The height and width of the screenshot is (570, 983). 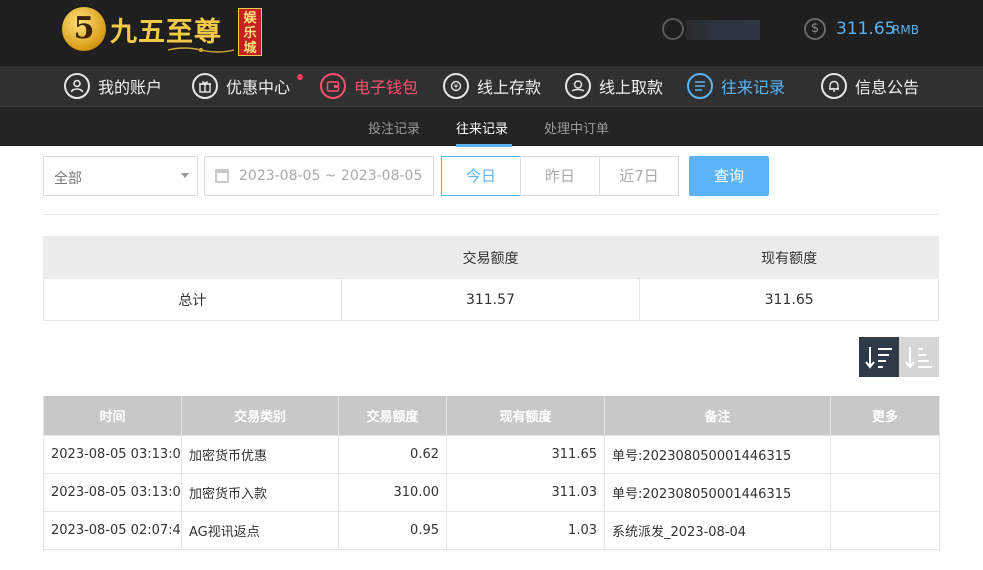 What do you see at coordinates (77, 86) in the screenshot?
I see `user-icon` at bounding box center [77, 86].